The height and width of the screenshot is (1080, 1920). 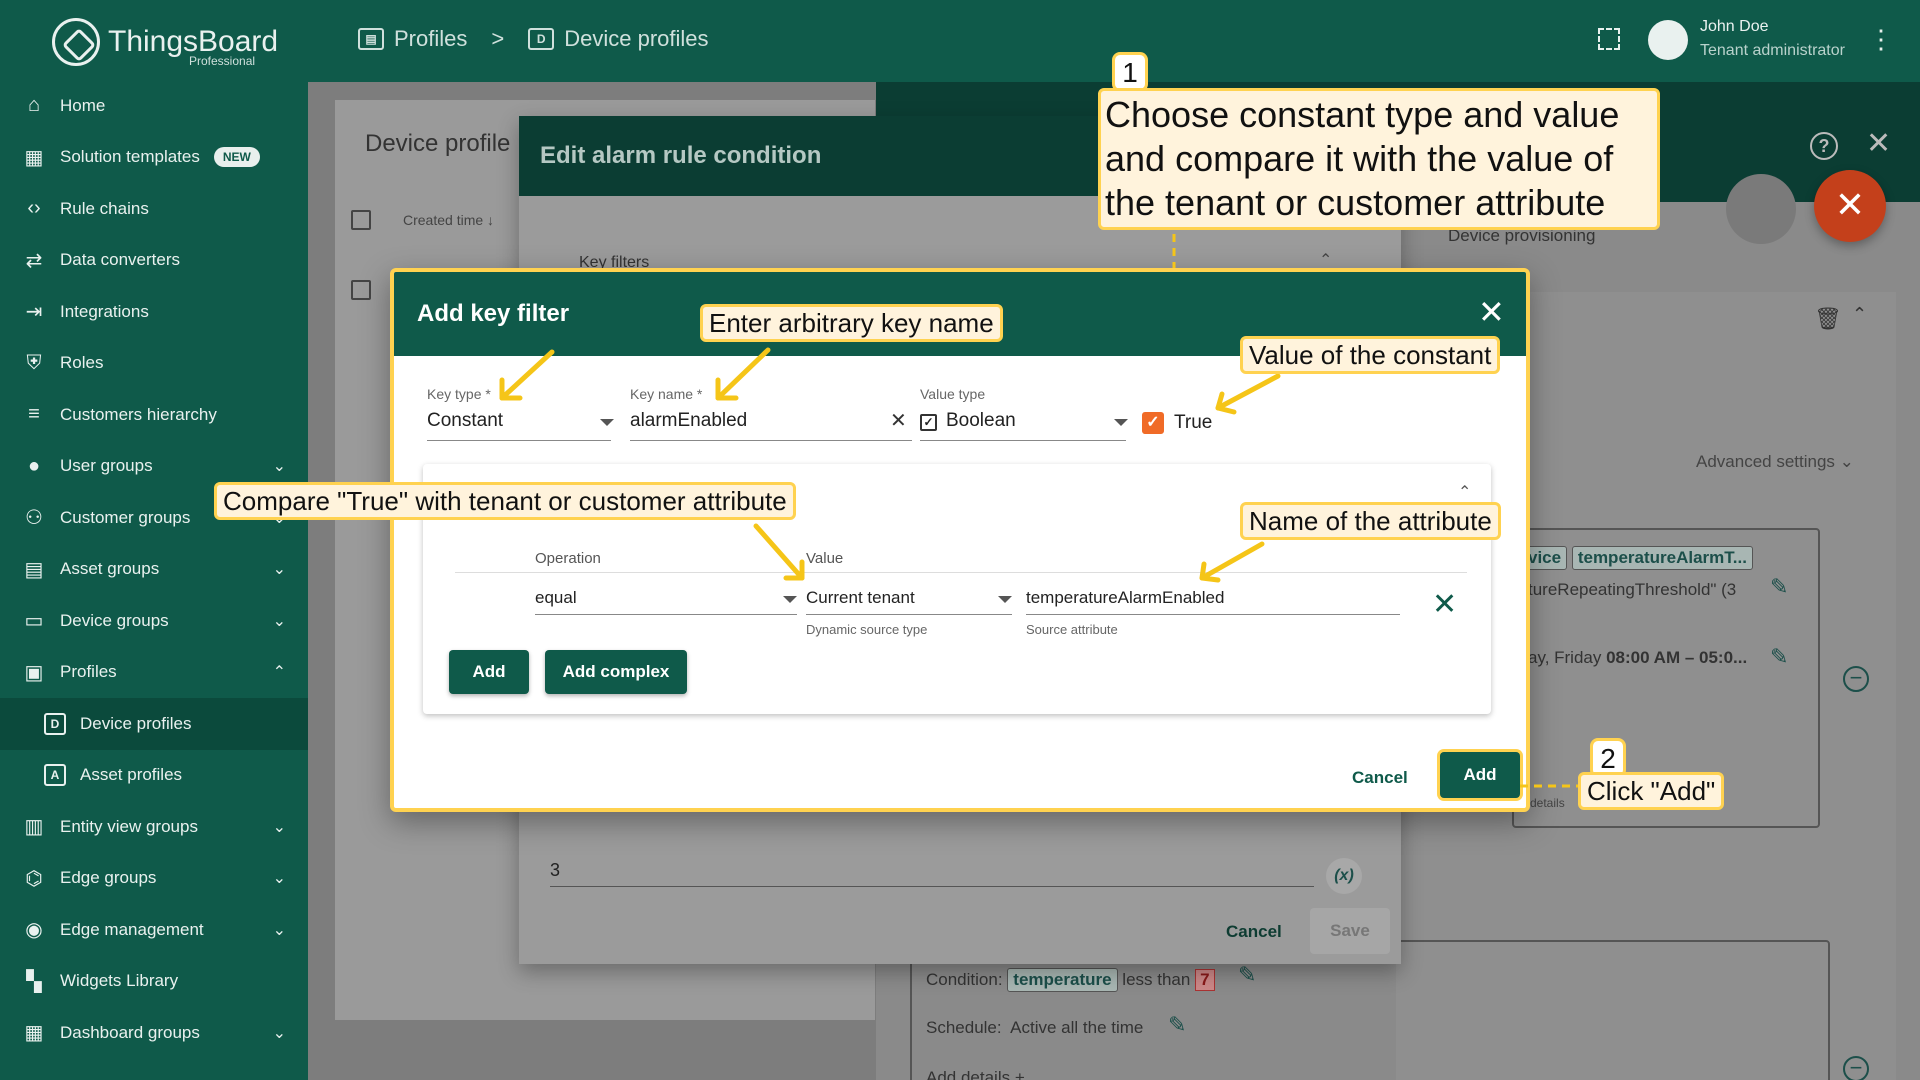 What do you see at coordinates (430, 39) in the screenshot?
I see `breadcrumb-profiles: Profiles` at bounding box center [430, 39].